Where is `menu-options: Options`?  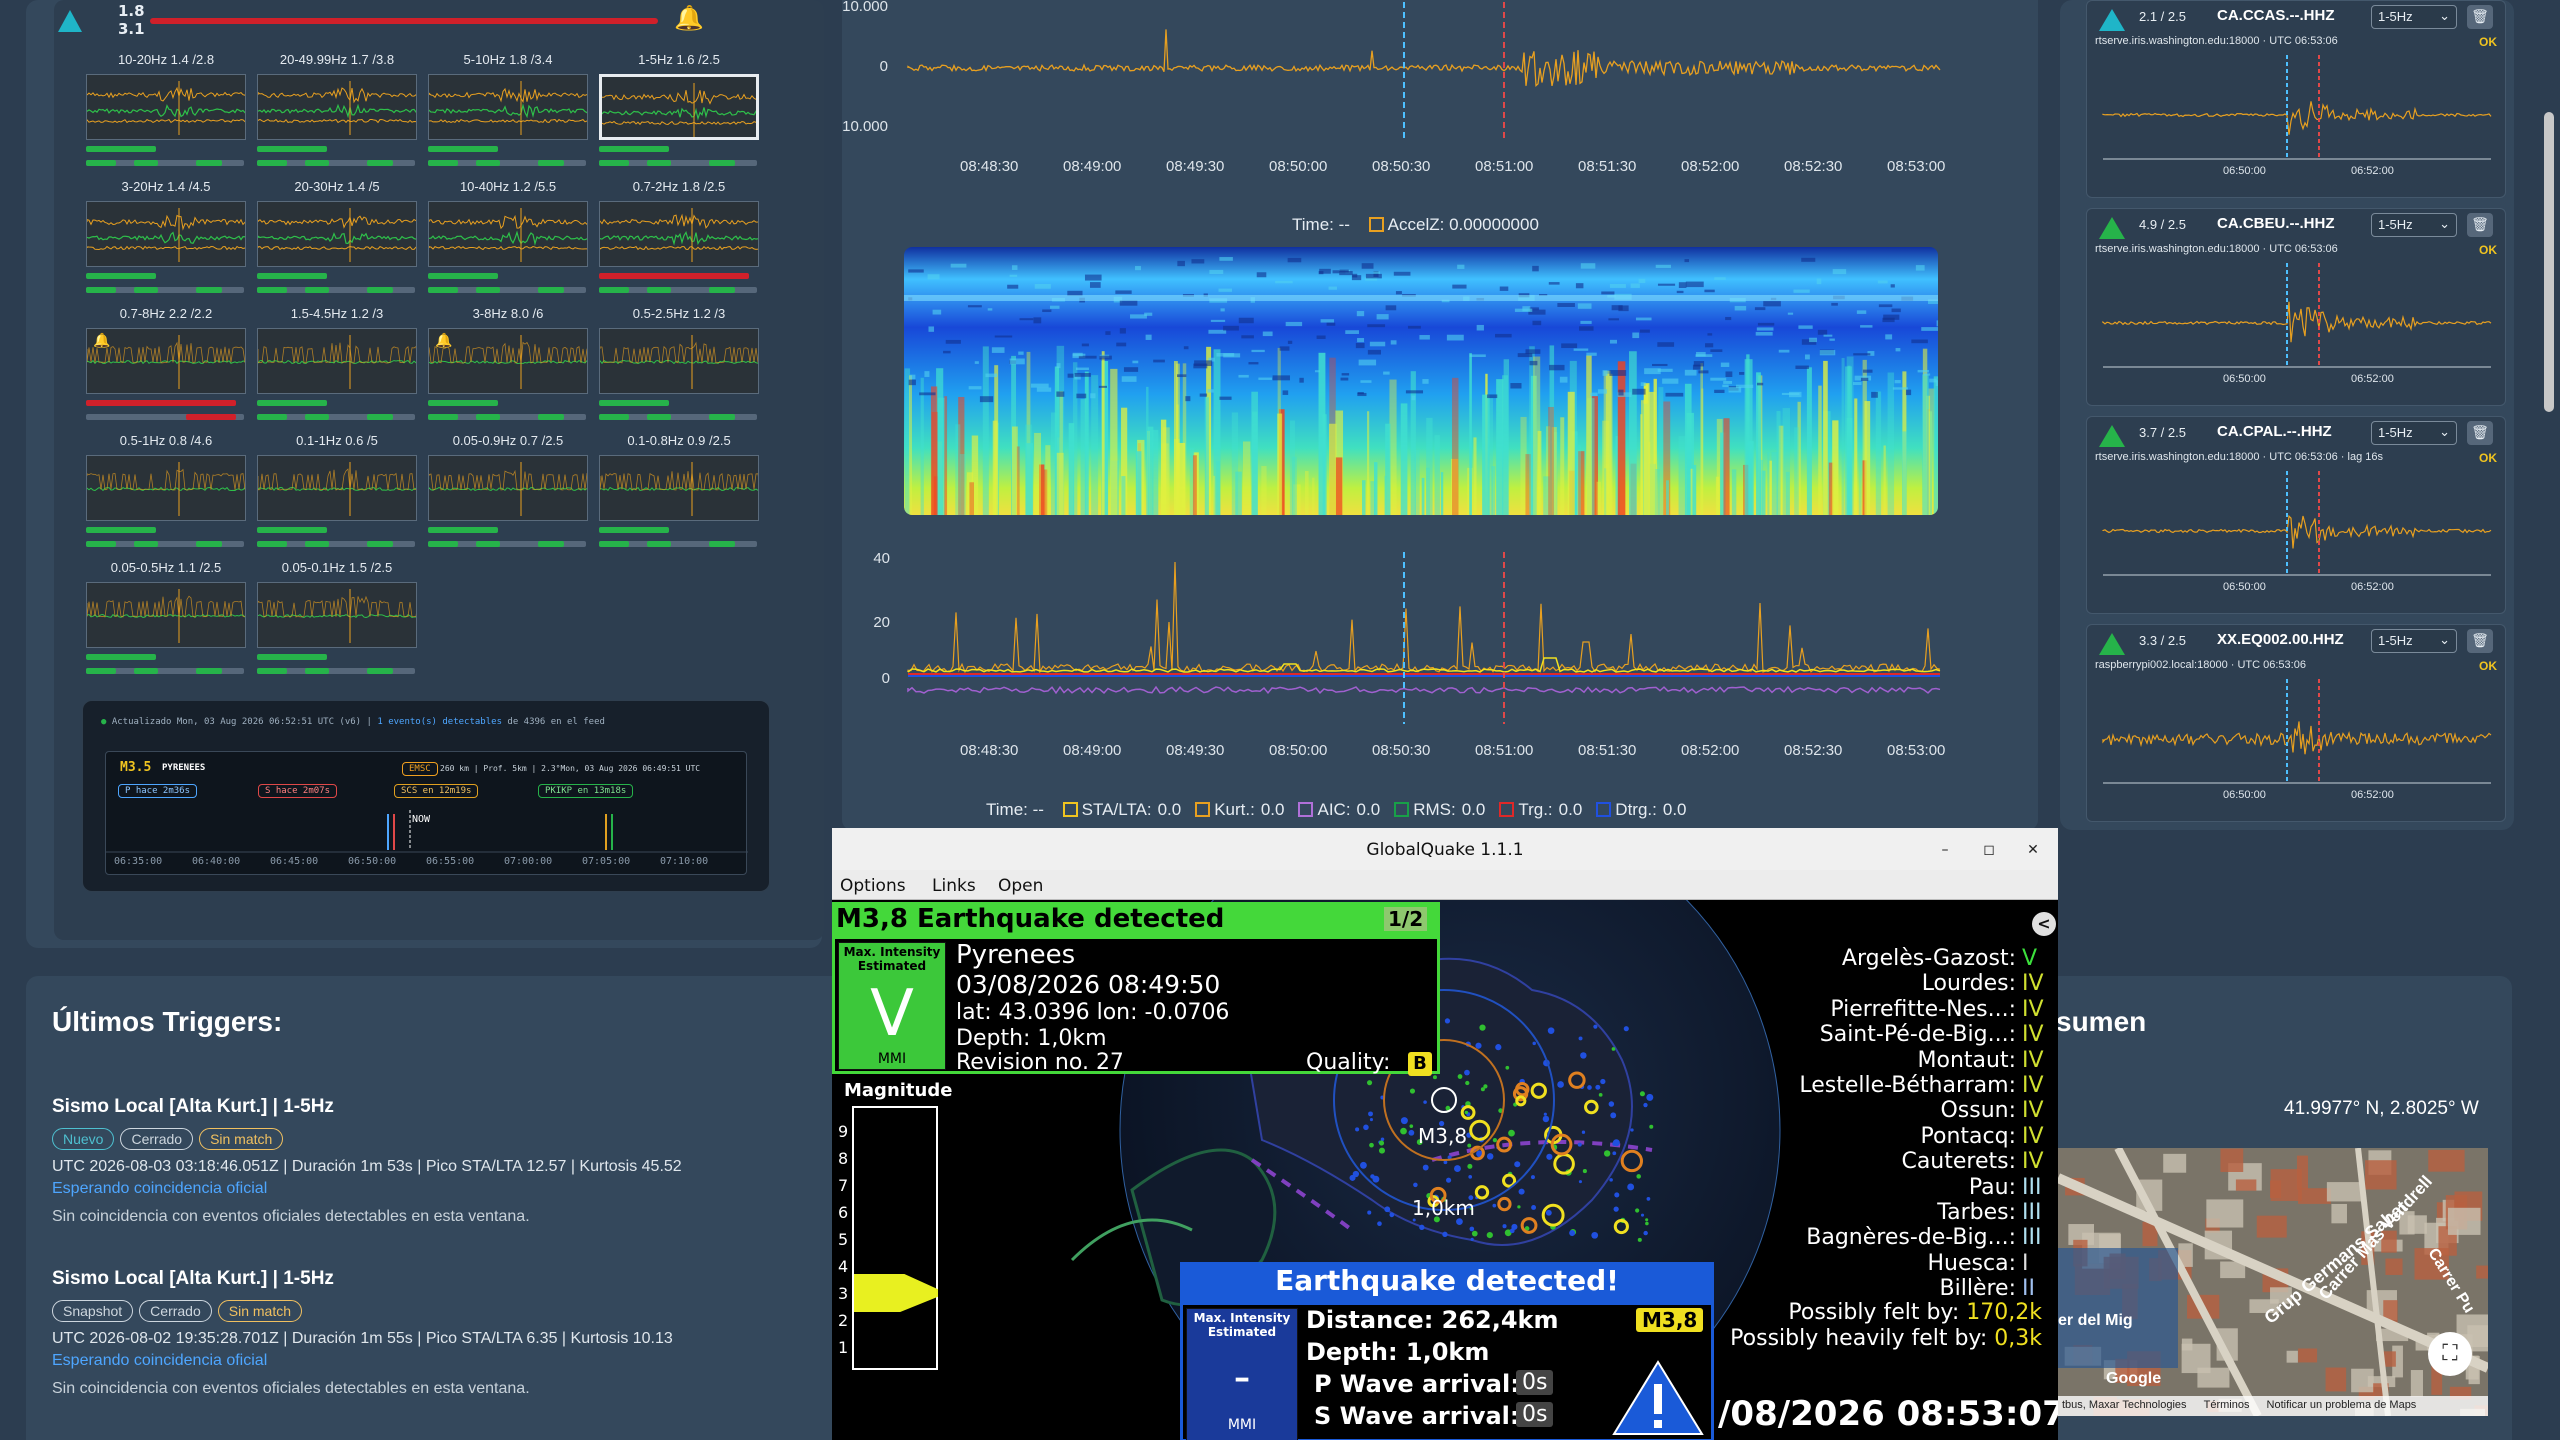
menu-options: Options is located at coordinates (873, 886).